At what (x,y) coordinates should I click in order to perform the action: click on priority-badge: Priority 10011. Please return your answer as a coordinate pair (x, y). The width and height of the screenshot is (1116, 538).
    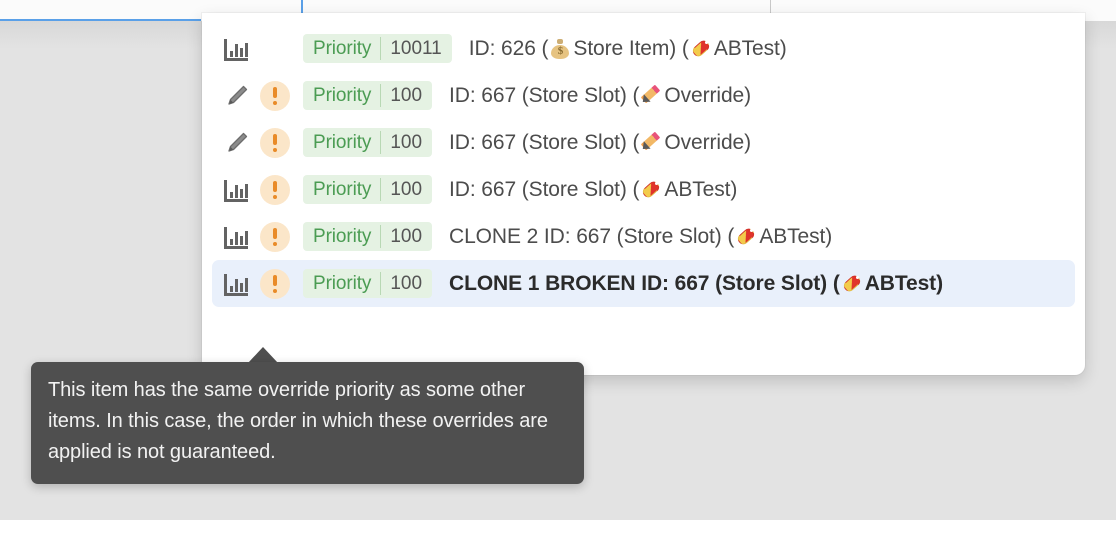
    Looking at the image, I should click on (377, 48).